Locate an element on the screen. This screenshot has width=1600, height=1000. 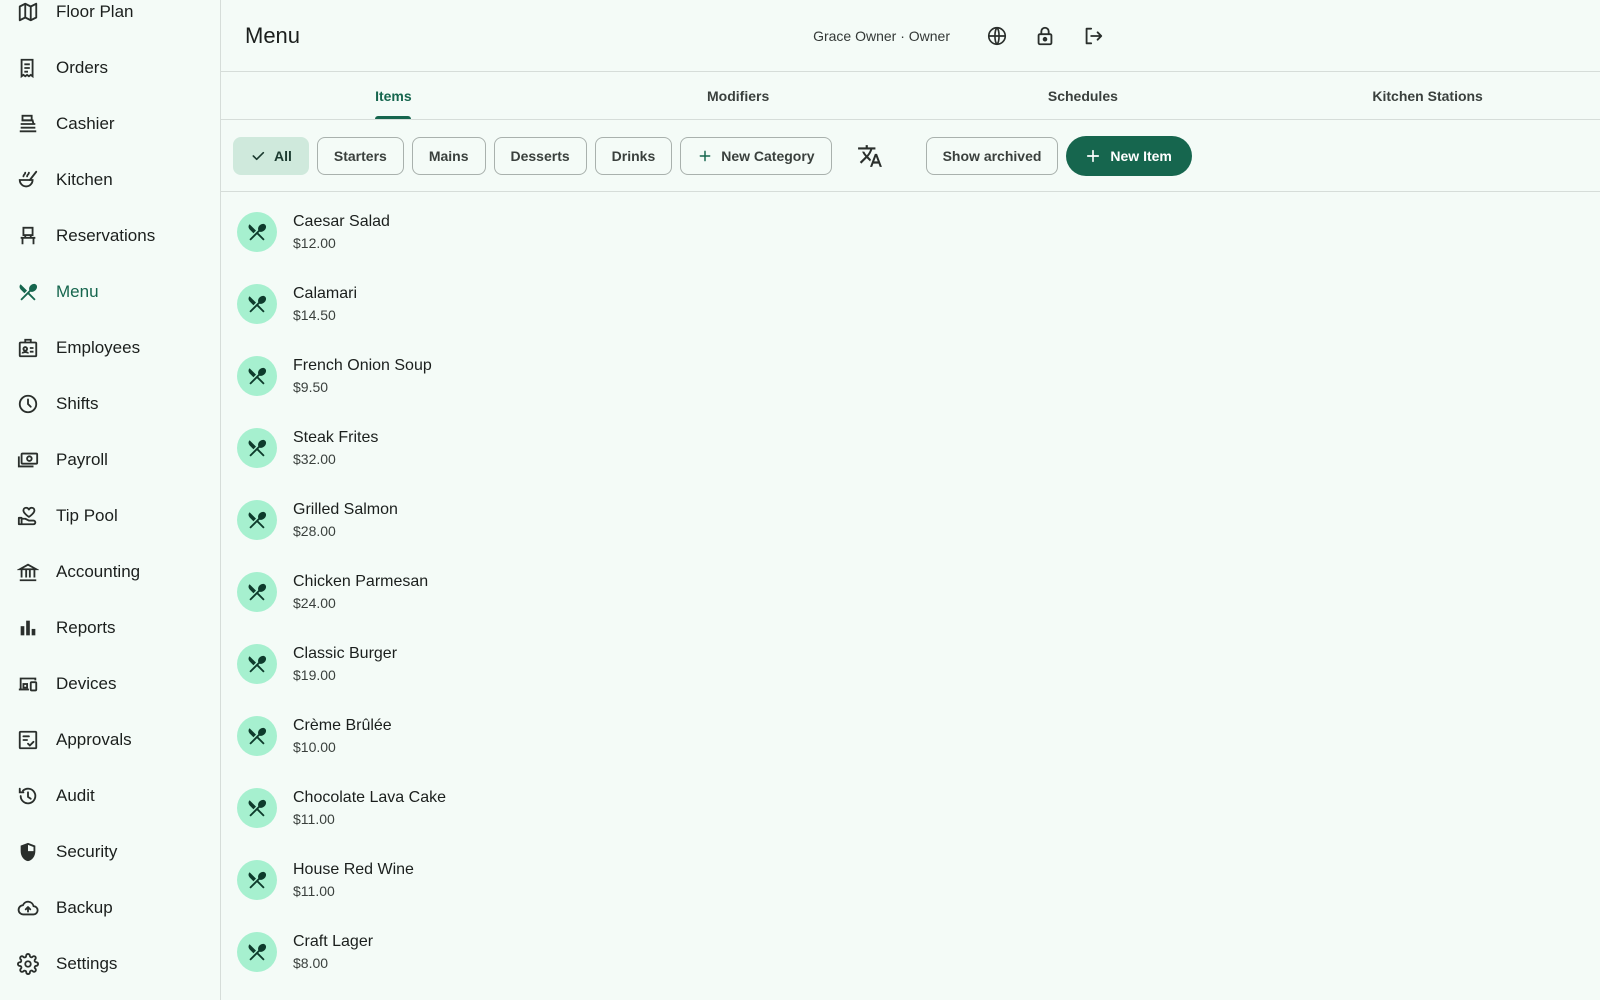
sidebar-item-accounting: Accounting is located at coordinates (110, 572).